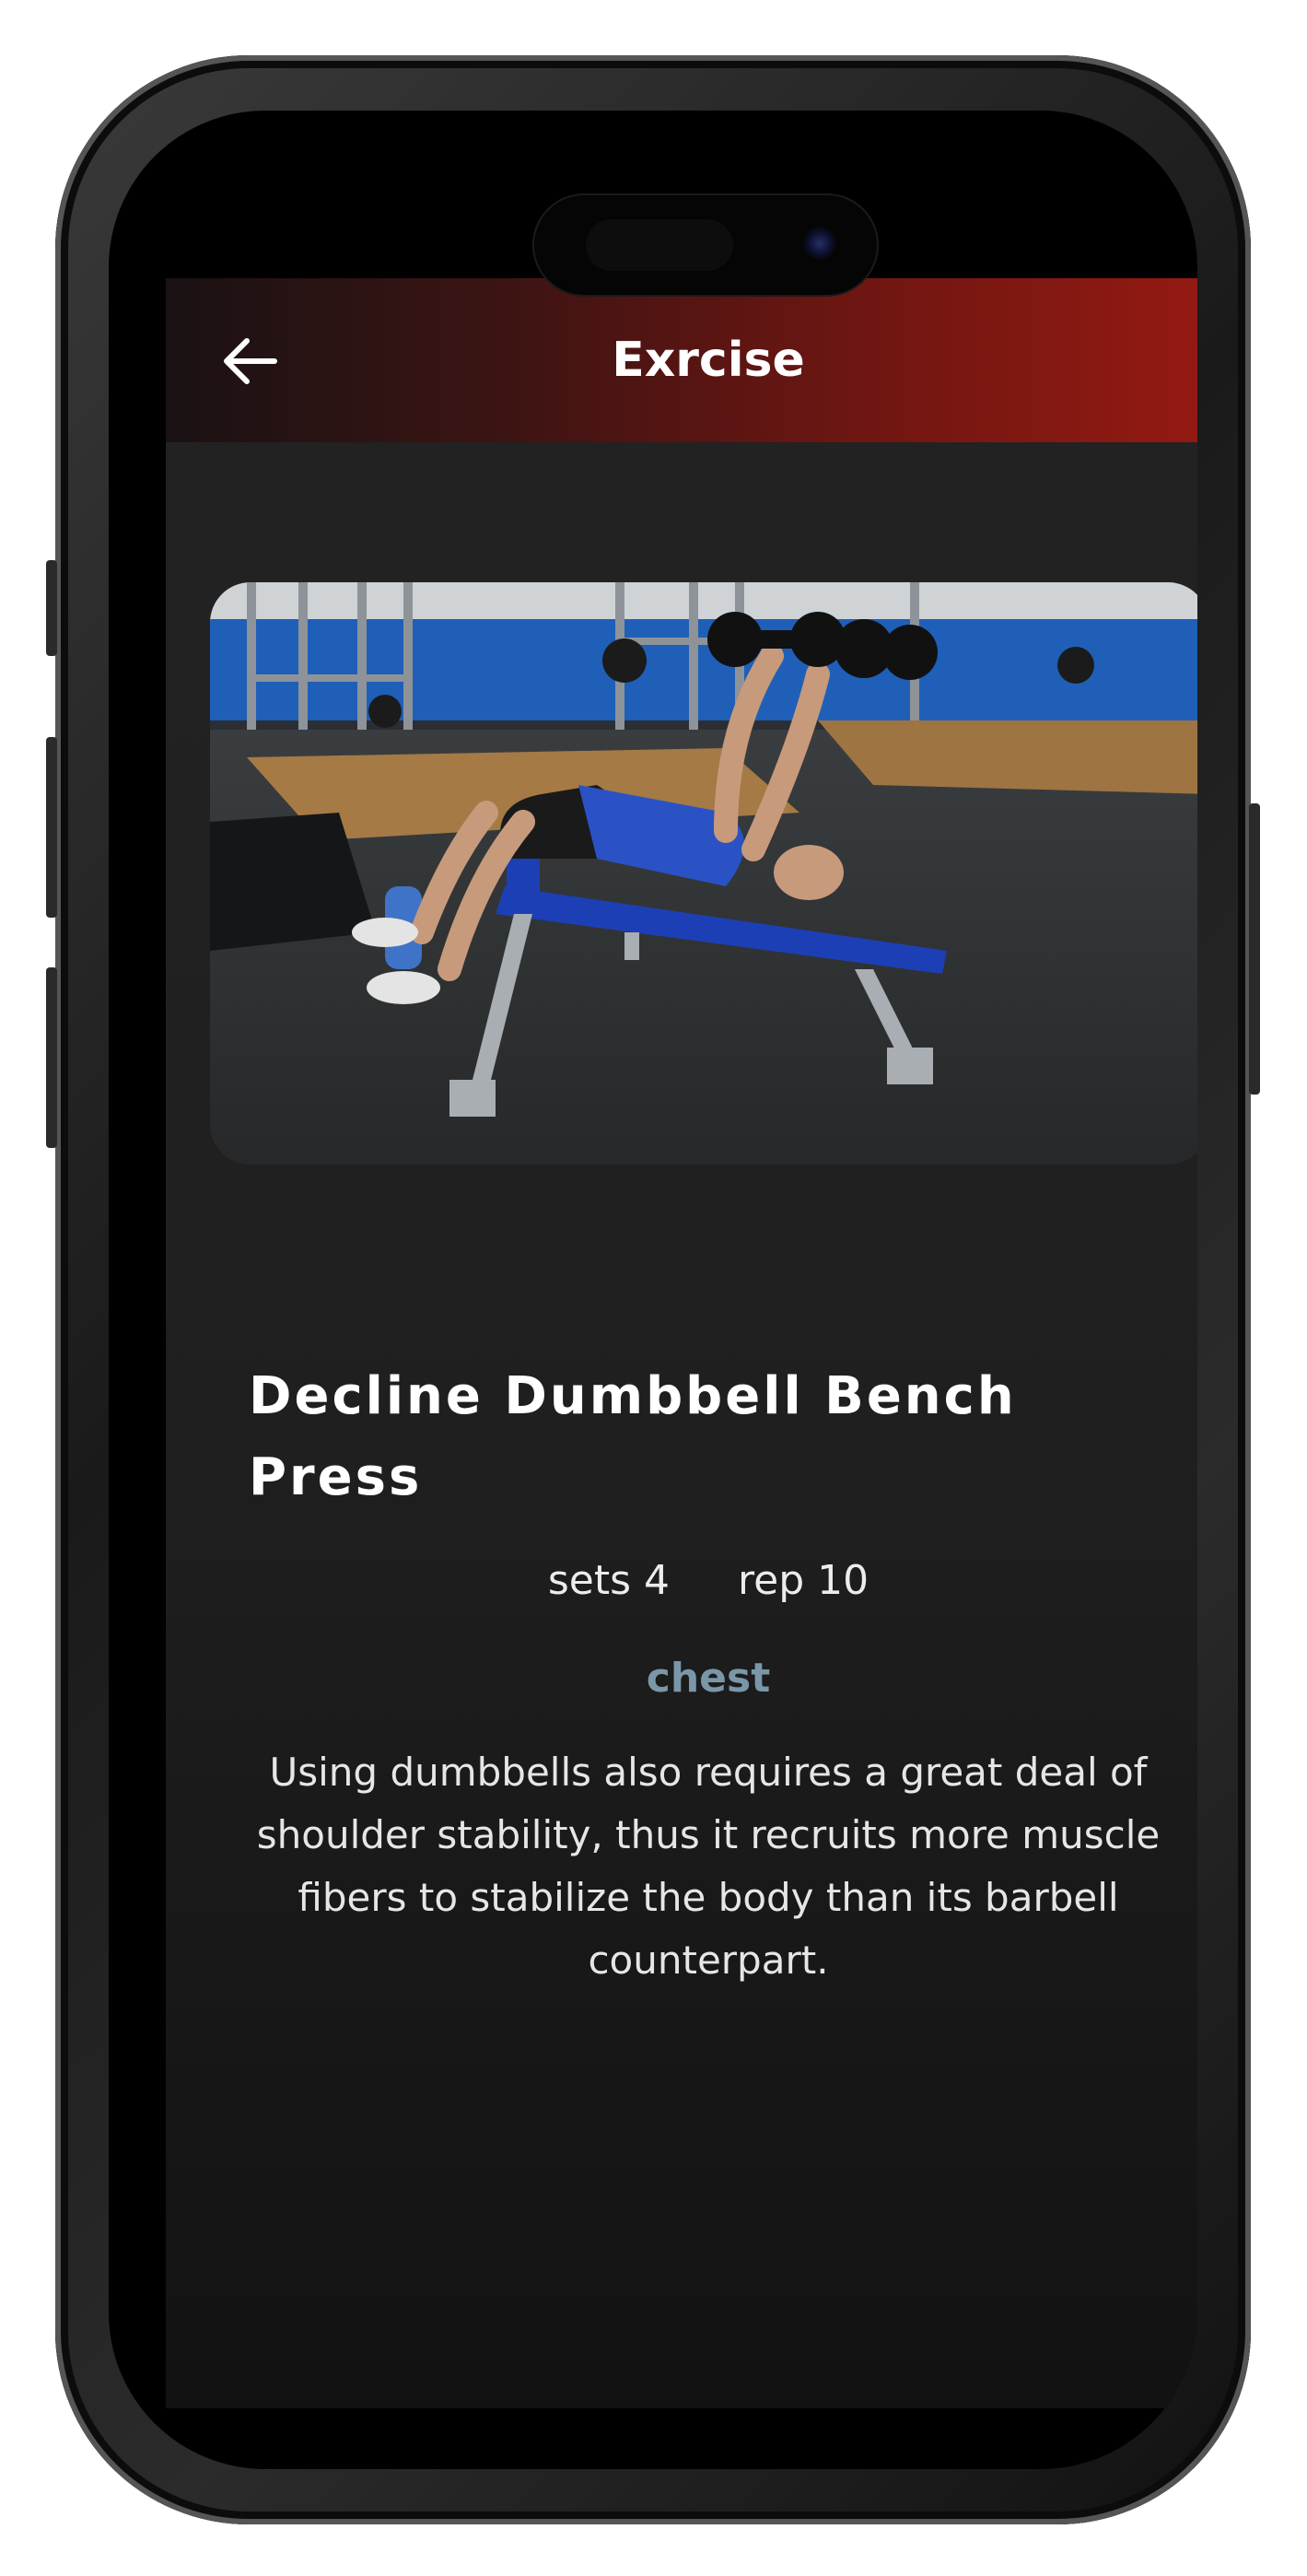 The image size is (1307, 2576). What do you see at coordinates (820, 244) in the screenshot?
I see `front-camera-icon` at bounding box center [820, 244].